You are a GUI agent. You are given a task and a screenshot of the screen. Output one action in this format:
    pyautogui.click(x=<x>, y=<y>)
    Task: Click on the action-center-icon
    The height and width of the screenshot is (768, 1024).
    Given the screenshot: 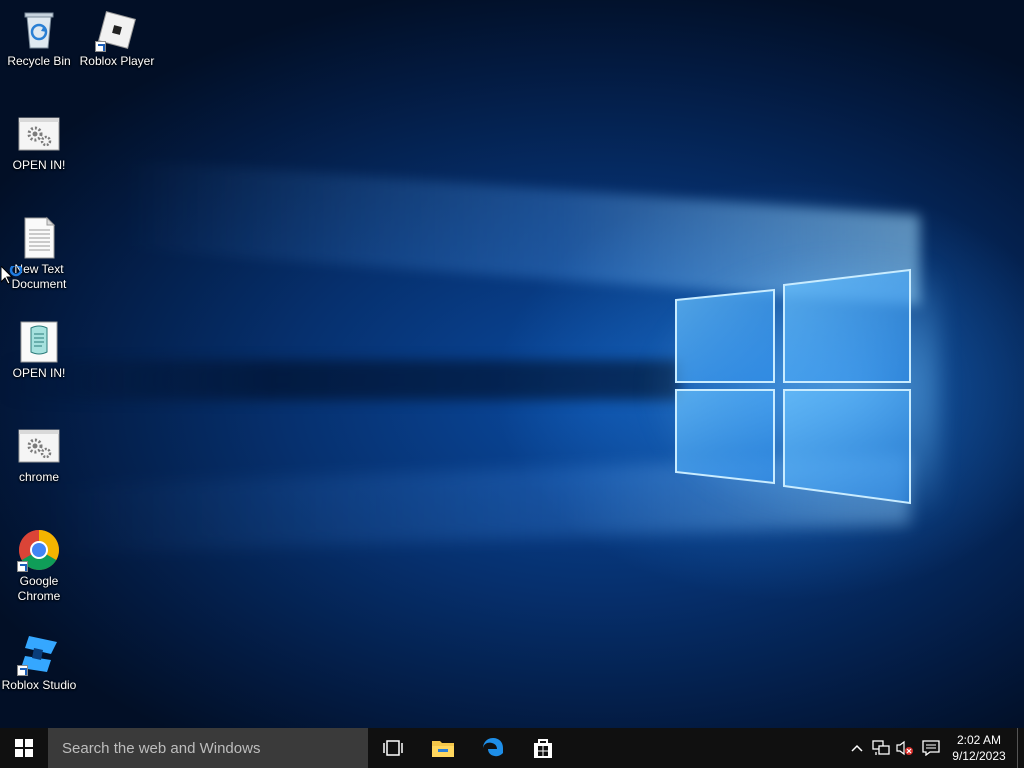 What is the action you would take?
    pyautogui.click(x=931, y=748)
    